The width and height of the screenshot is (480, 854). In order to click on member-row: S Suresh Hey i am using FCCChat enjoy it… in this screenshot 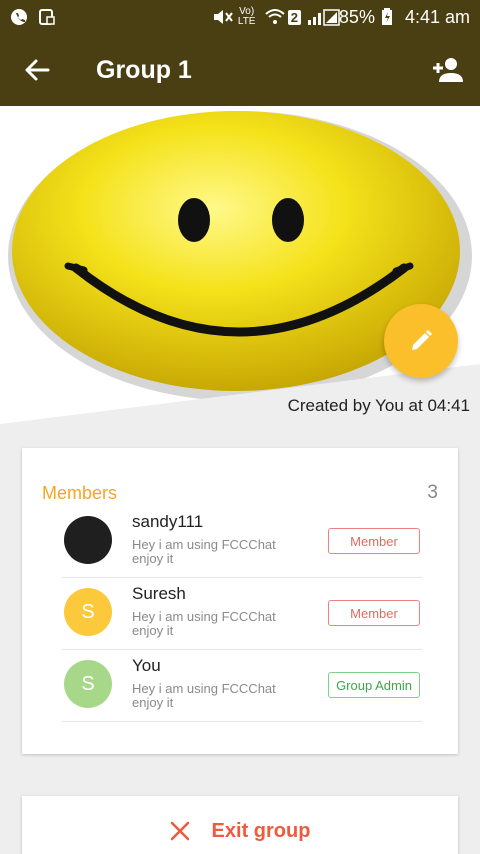, I will do `click(242, 614)`.